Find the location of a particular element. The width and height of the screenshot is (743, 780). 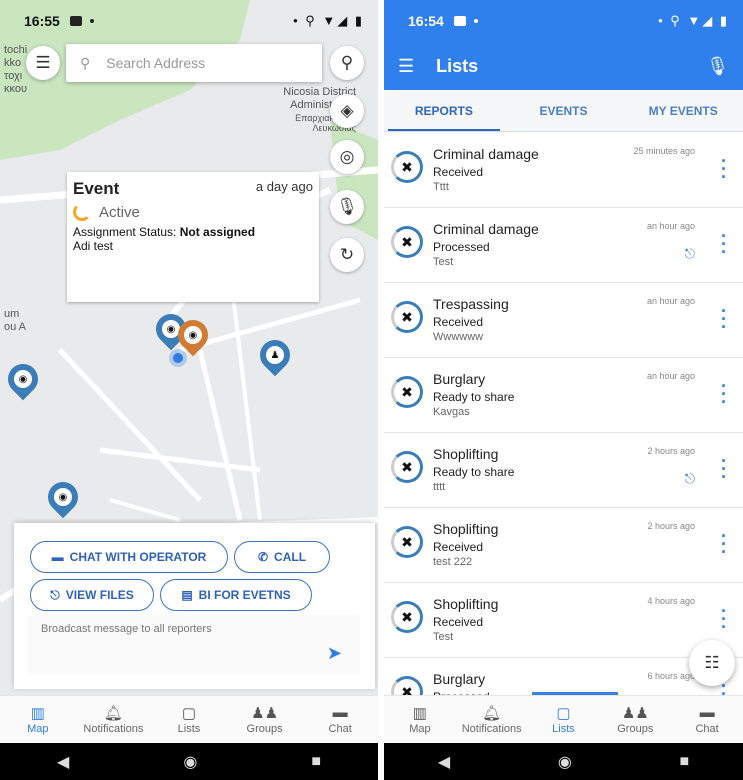

report-time: an hour ago is located at coordinates (670, 226).